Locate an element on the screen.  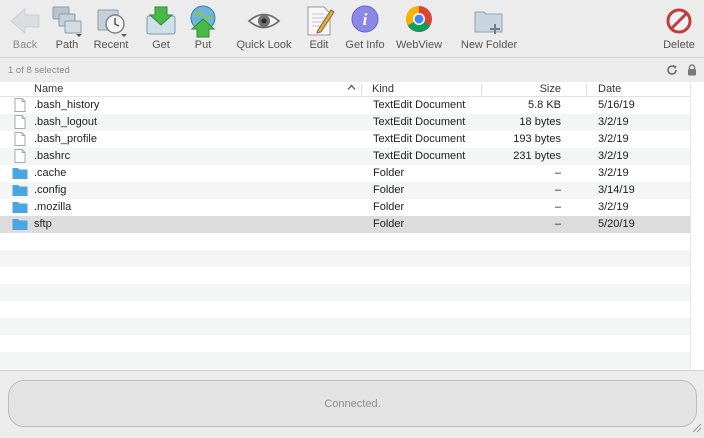
new-folder-button: New Folder is located at coordinates (489, 29).